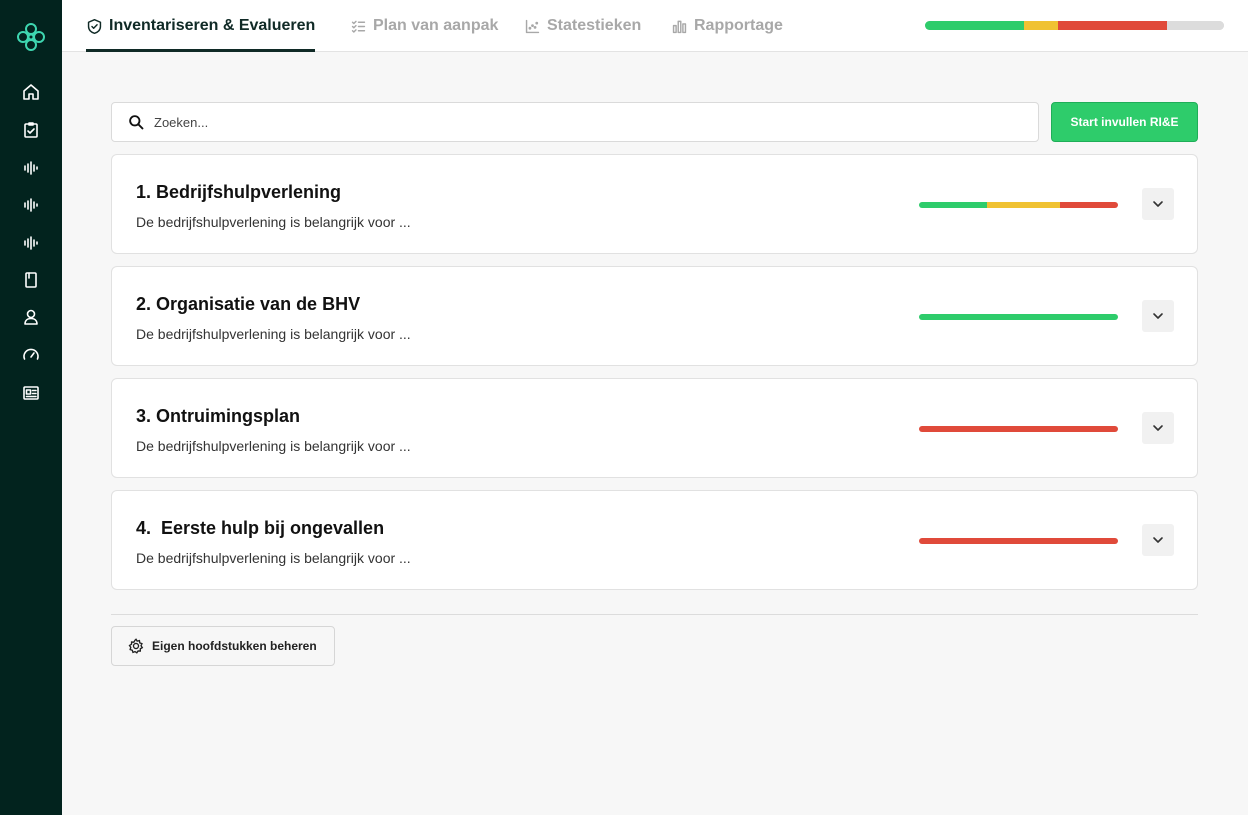 The width and height of the screenshot is (1248, 815). I want to click on chapter-title: 4. Eerste hulp bij ongevallen, so click(260, 528).